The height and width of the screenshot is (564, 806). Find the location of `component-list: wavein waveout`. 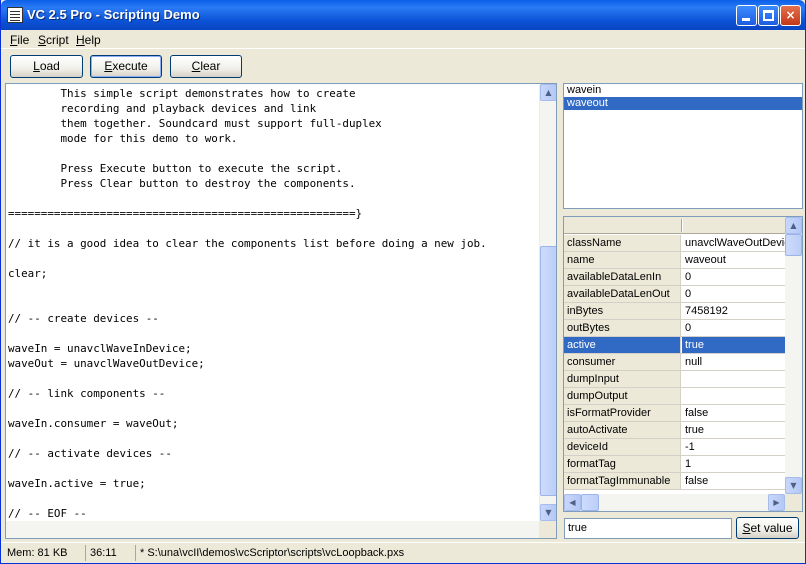

component-list: wavein waveout is located at coordinates (683, 146).